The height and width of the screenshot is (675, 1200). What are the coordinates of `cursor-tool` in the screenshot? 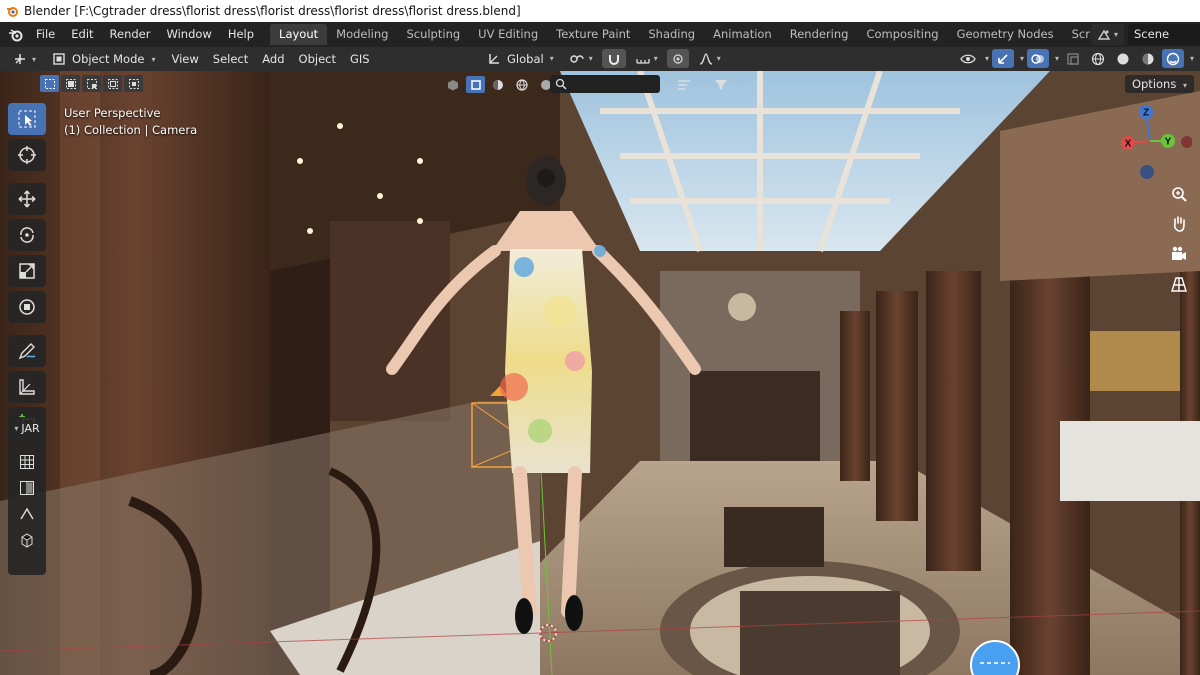 It's located at (27, 155).